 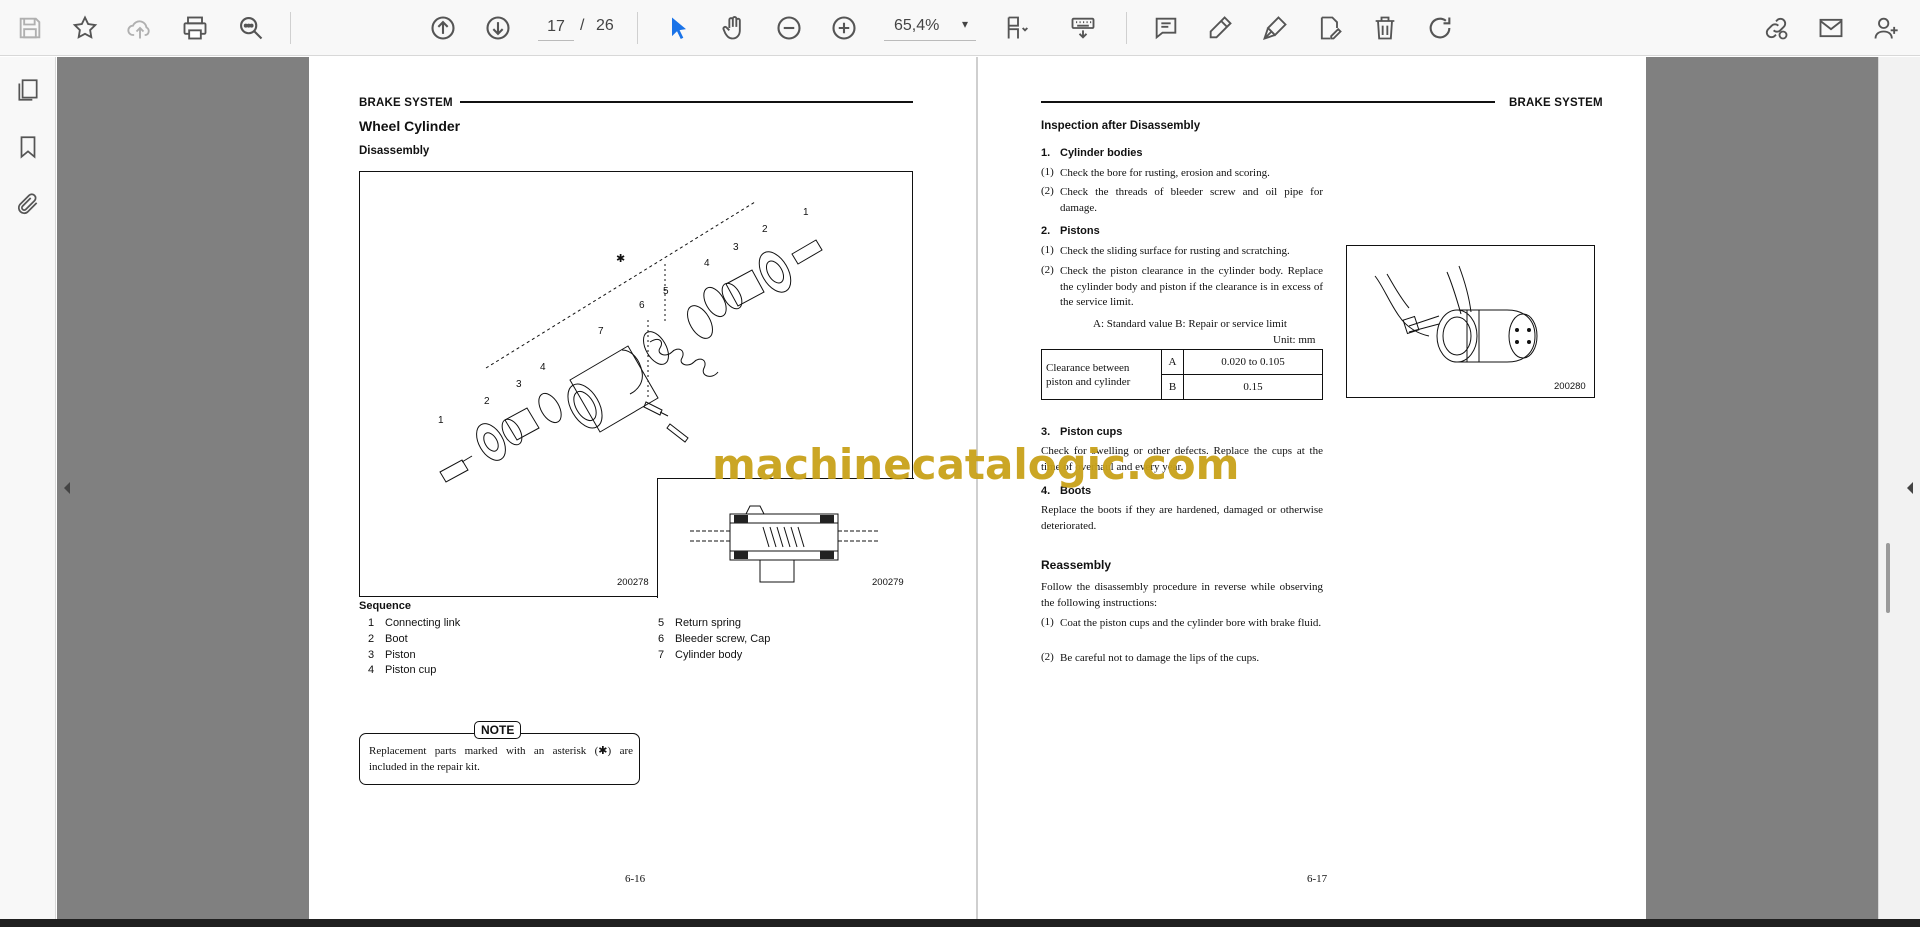 What do you see at coordinates (1888, 578) in the screenshot?
I see `vertical-scrollbar-thumb` at bounding box center [1888, 578].